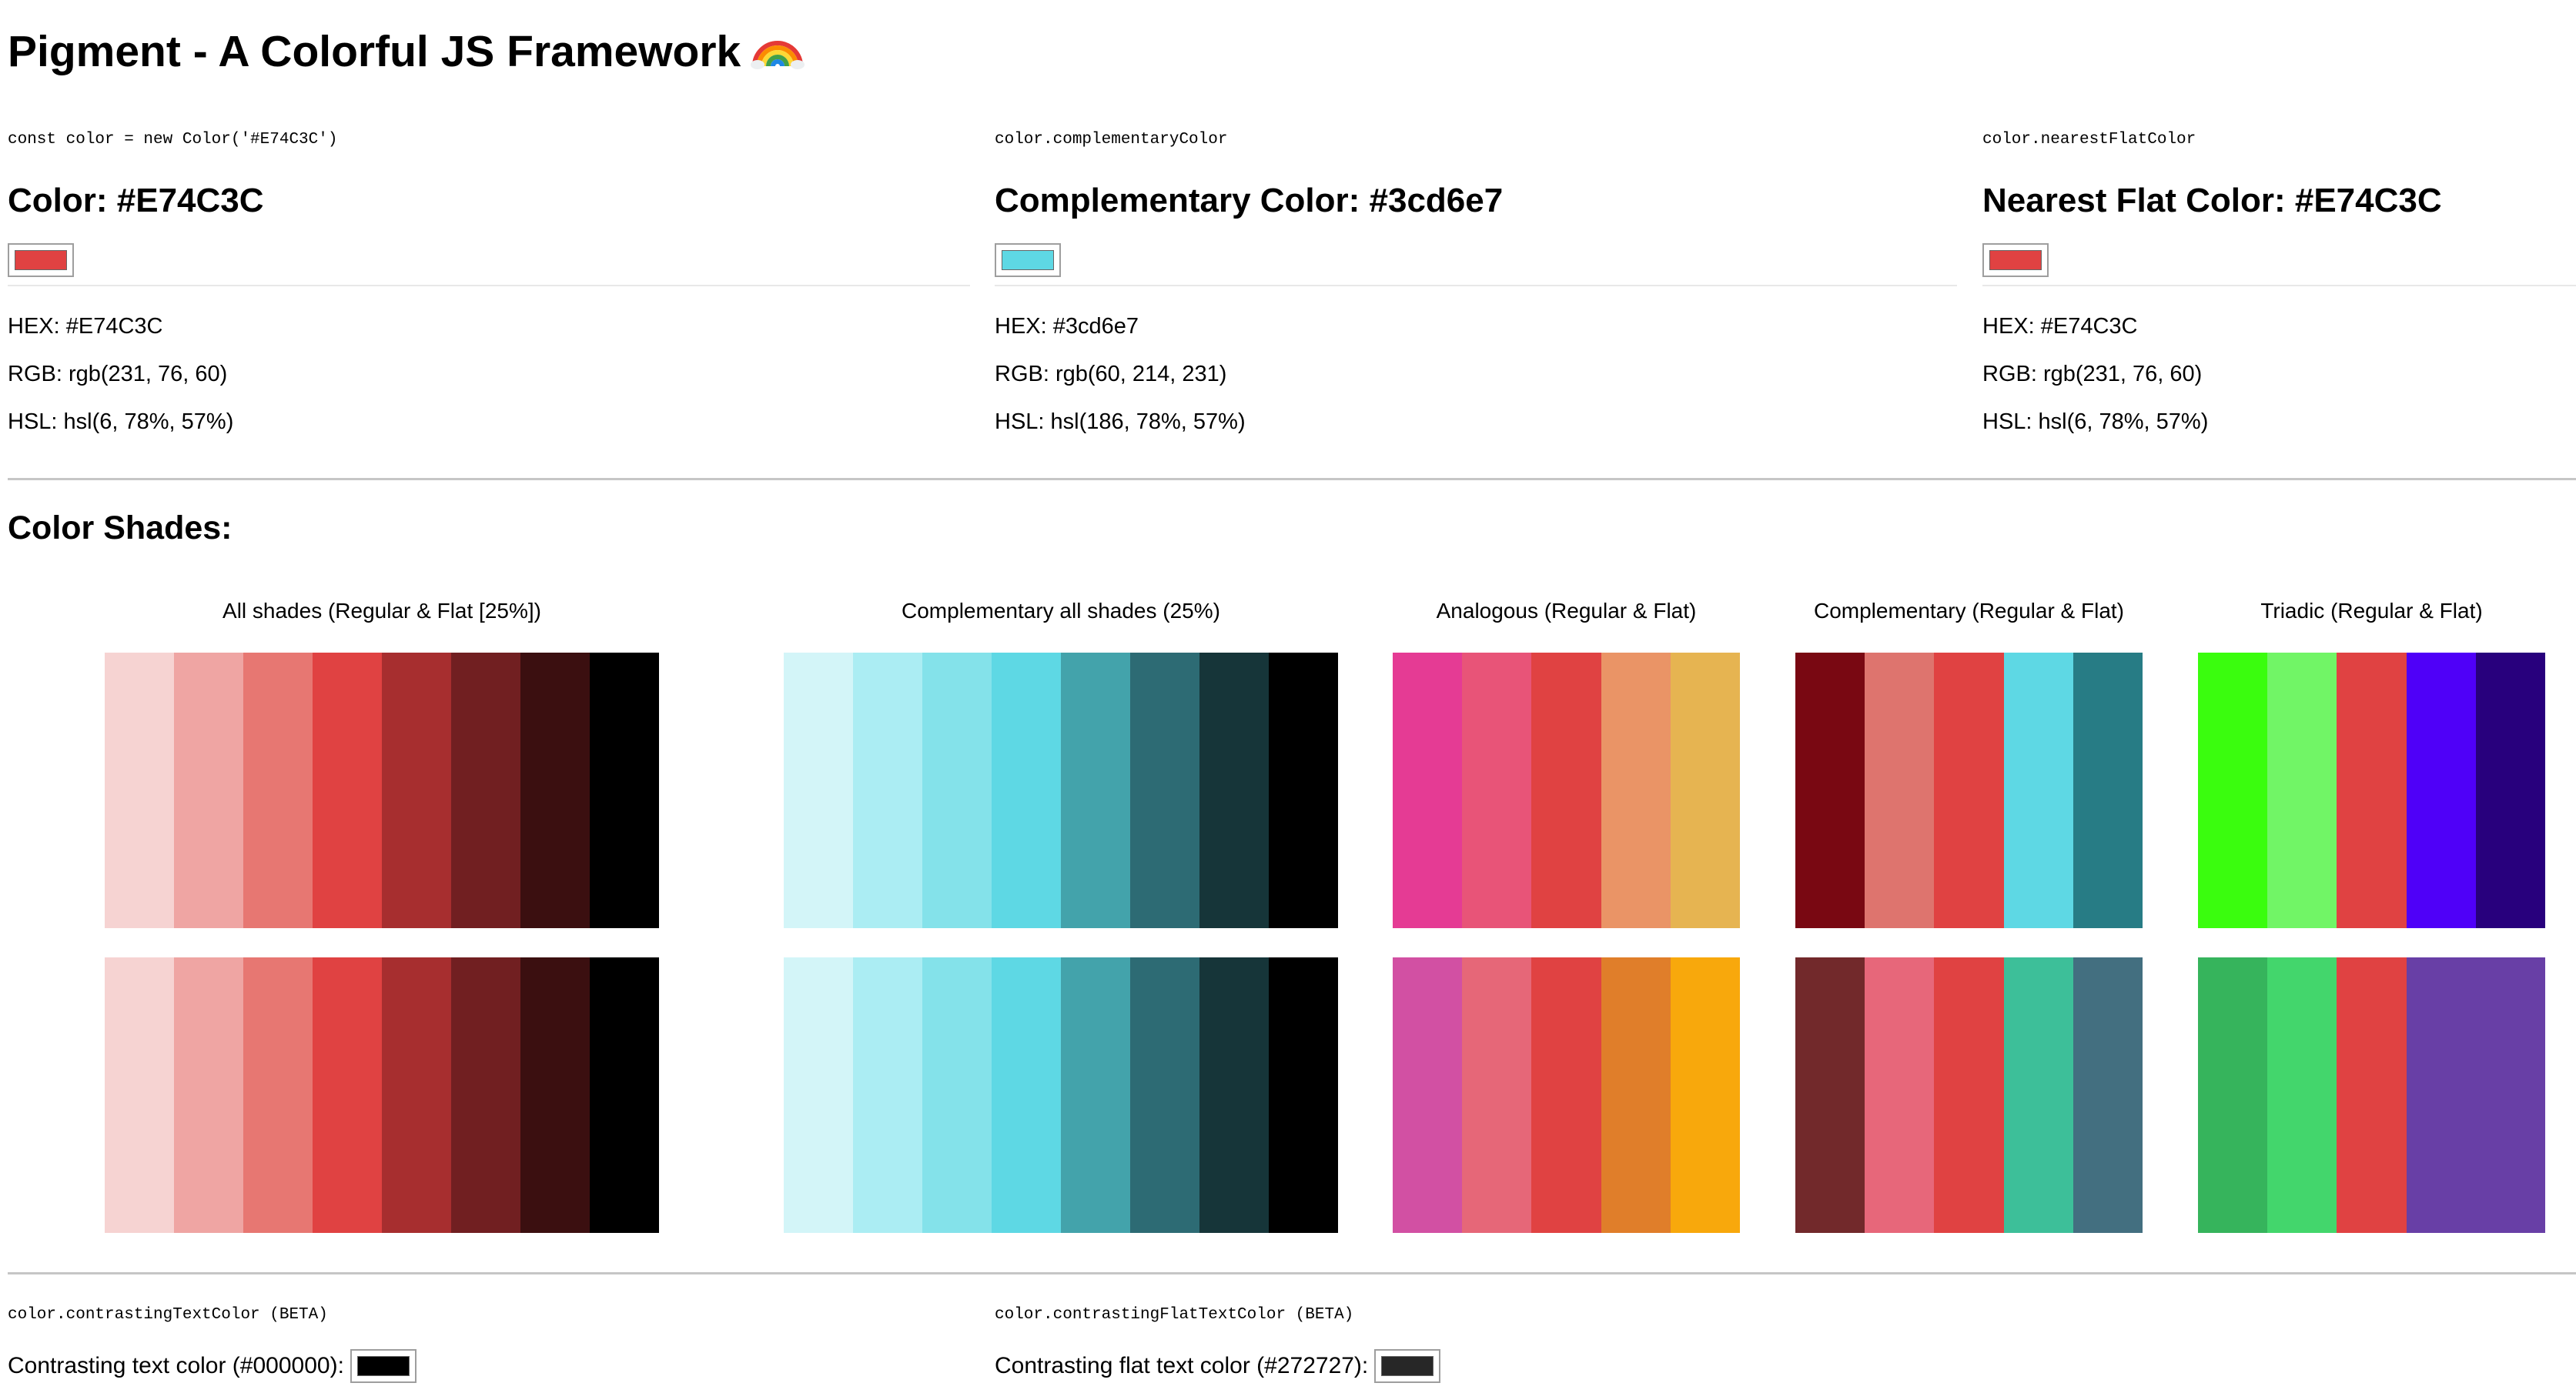 Image resolution: width=2576 pixels, height=1393 pixels. What do you see at coordinates (1111, 374) in the screenshot?
I see `rgb-value: RGB: rgb(60, 214, 231)` at bounding box center [1111, 374].